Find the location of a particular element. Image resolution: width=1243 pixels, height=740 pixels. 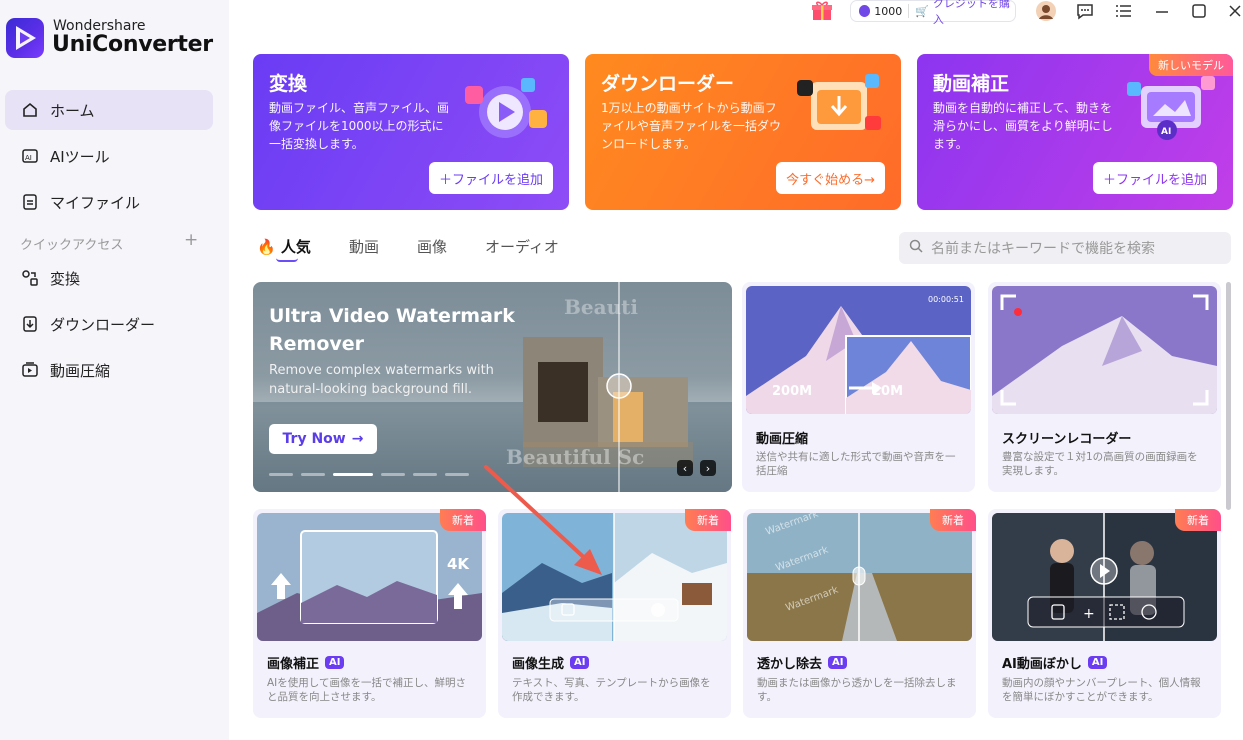

tile-description: 送信や共有に適した形式で動画や音声を一括圧縮 is located at coordinates (856, 464).